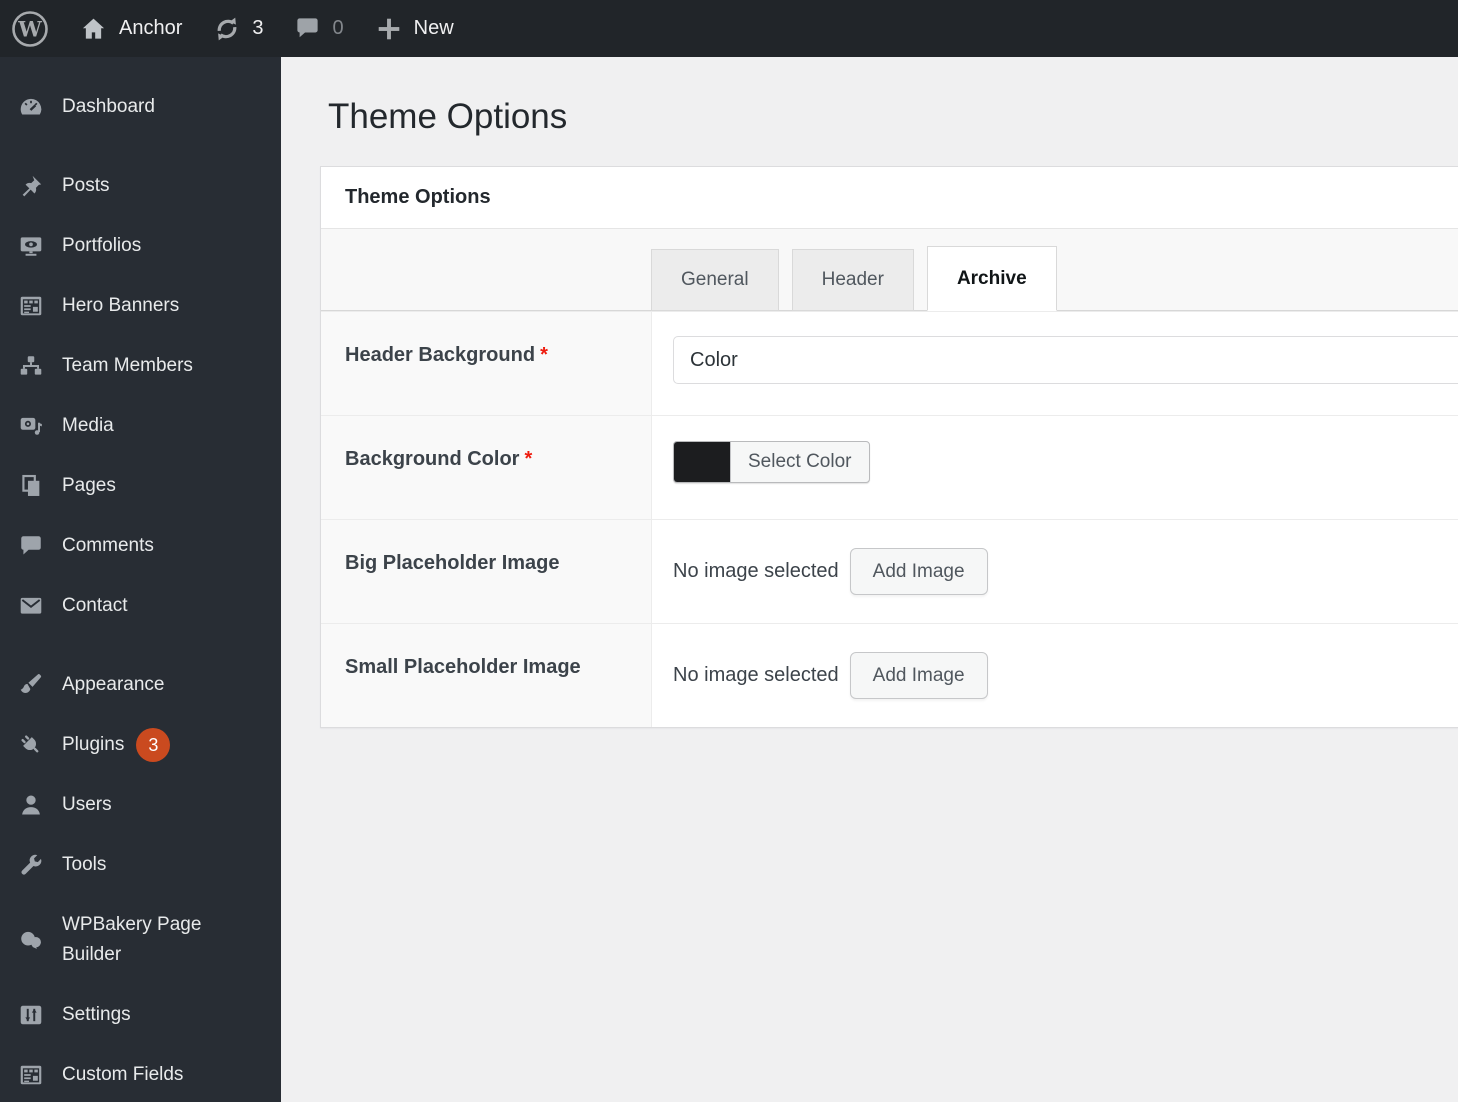  I want to click on sidebar-item-label: Dashboard, so click(108, 106).